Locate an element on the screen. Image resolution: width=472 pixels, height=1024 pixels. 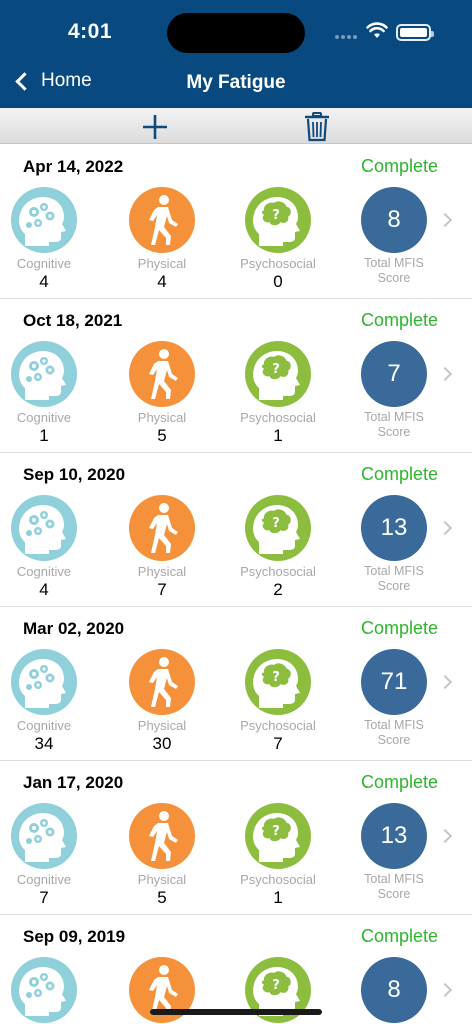
total-score-badge: 8 is located at coordinates (394, 220).